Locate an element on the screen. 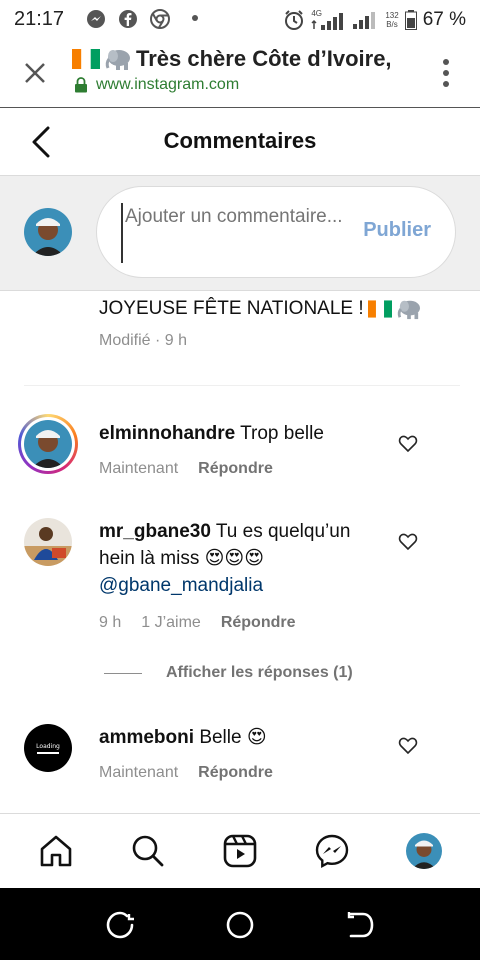 The width and height of the screenshot is (480, 960). comment-likes: 1 J’aime is located at coordinates (171, 623).